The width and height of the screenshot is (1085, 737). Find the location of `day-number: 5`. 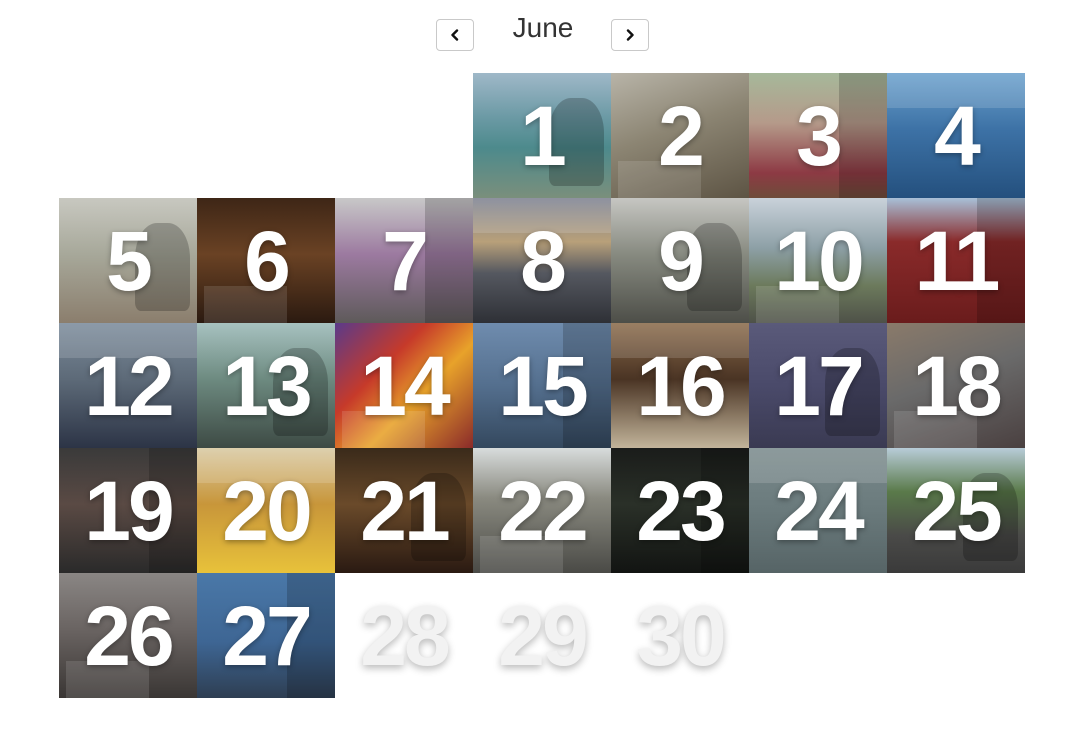

day-number: 5 is located at coordinates (129, 260).